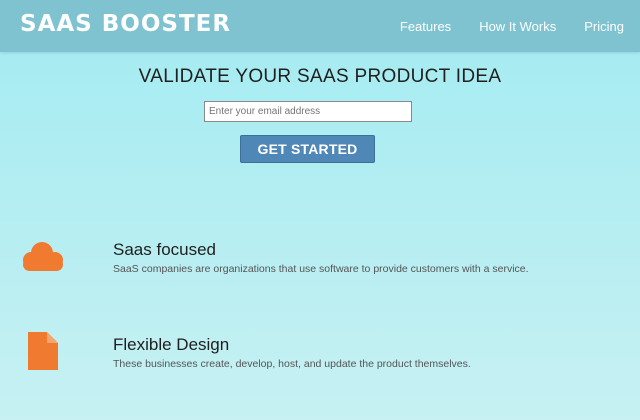  What do you see at coordinates (125, 24) in the screenshot?
I see `site-logo: SAAS BOOSTER` at bounding box center [125, 24].